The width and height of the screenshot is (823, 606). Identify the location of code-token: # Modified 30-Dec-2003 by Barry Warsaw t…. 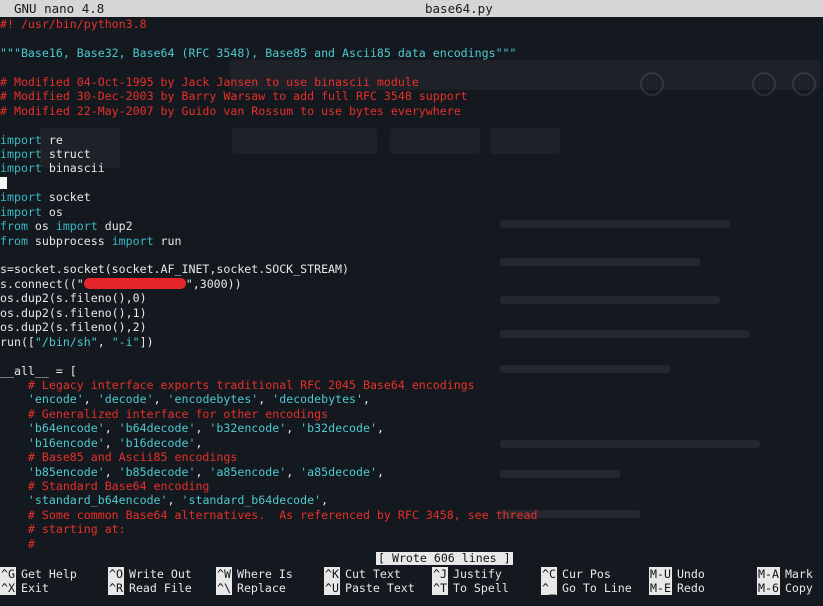
(234, 96).